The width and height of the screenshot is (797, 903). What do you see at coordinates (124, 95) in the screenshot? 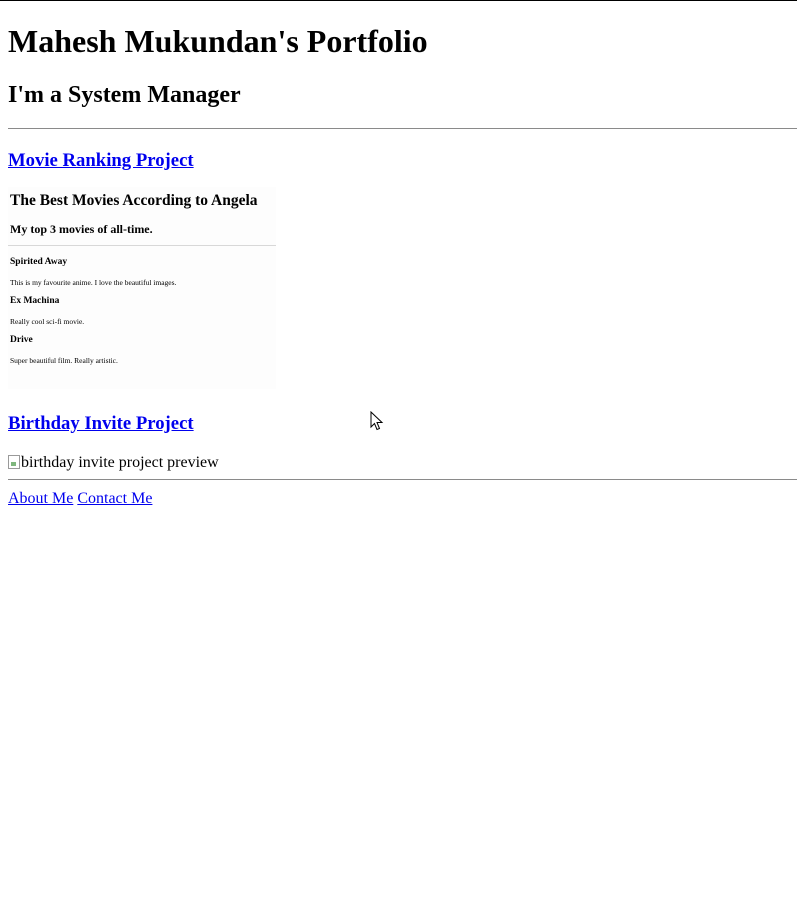
I see `page-subtitle: I'm a System Manager` at bounding box center [124, 95].